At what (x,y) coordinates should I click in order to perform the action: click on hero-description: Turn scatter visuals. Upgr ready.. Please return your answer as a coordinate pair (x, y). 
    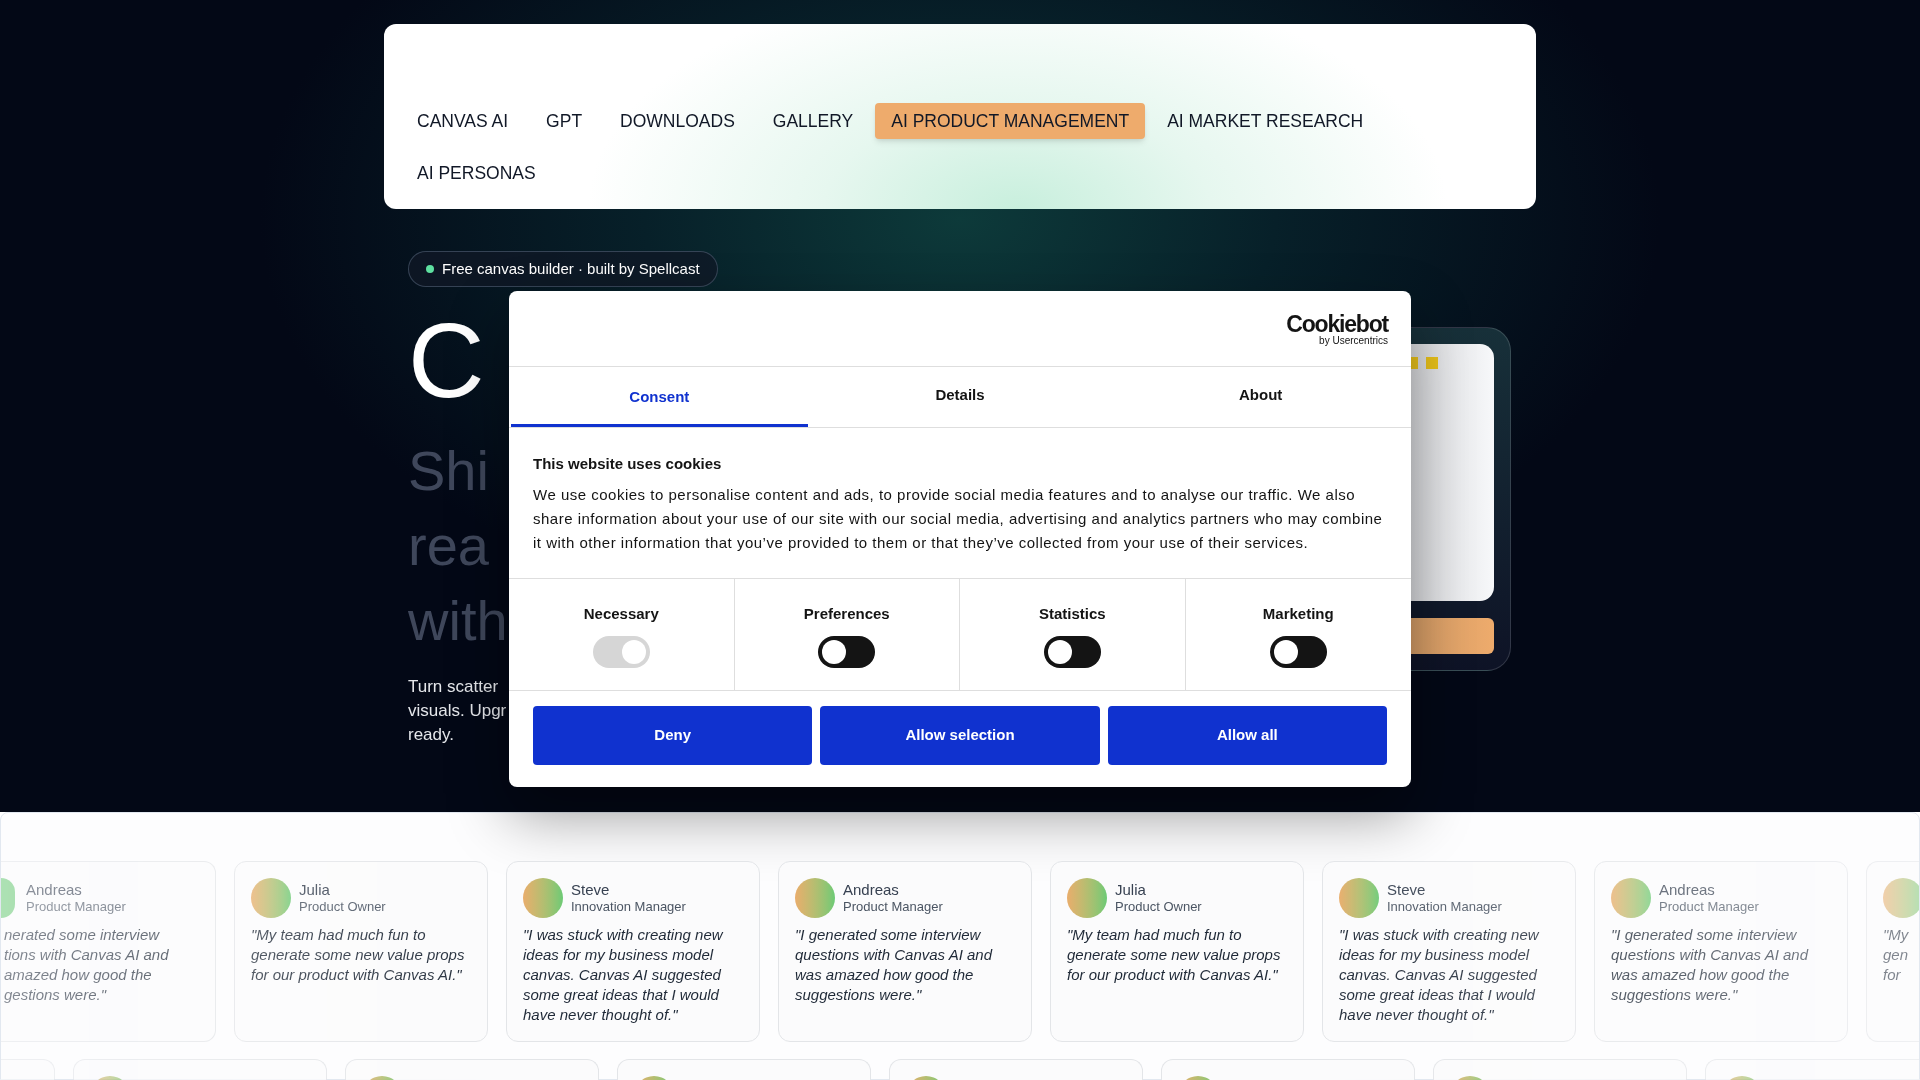
    Looking at the image, I should click on (457, 711).